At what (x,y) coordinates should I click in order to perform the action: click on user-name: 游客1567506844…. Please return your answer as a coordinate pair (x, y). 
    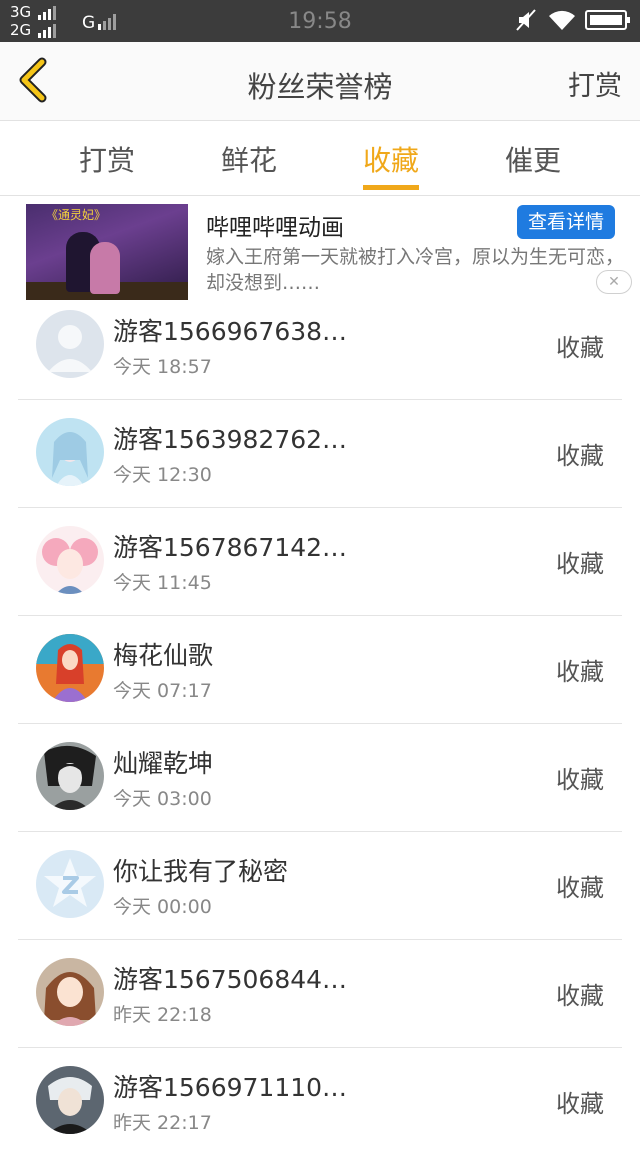
    Looking at the image, I should click on (230, 979).